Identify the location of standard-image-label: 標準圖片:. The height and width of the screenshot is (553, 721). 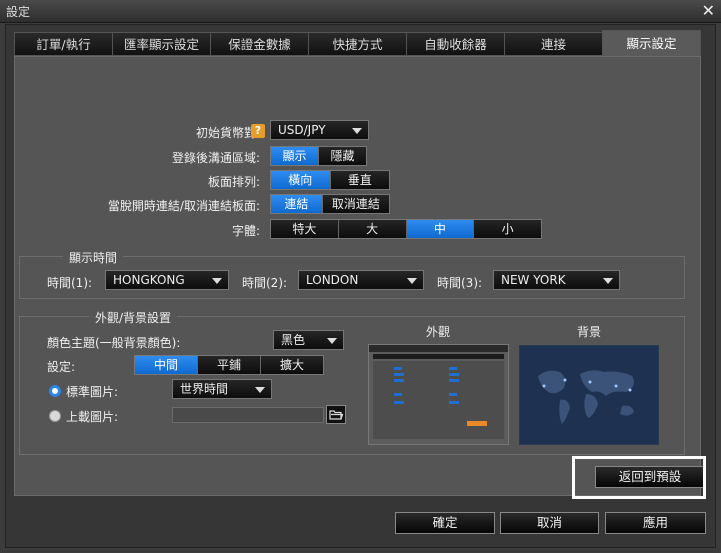
(92, 392).